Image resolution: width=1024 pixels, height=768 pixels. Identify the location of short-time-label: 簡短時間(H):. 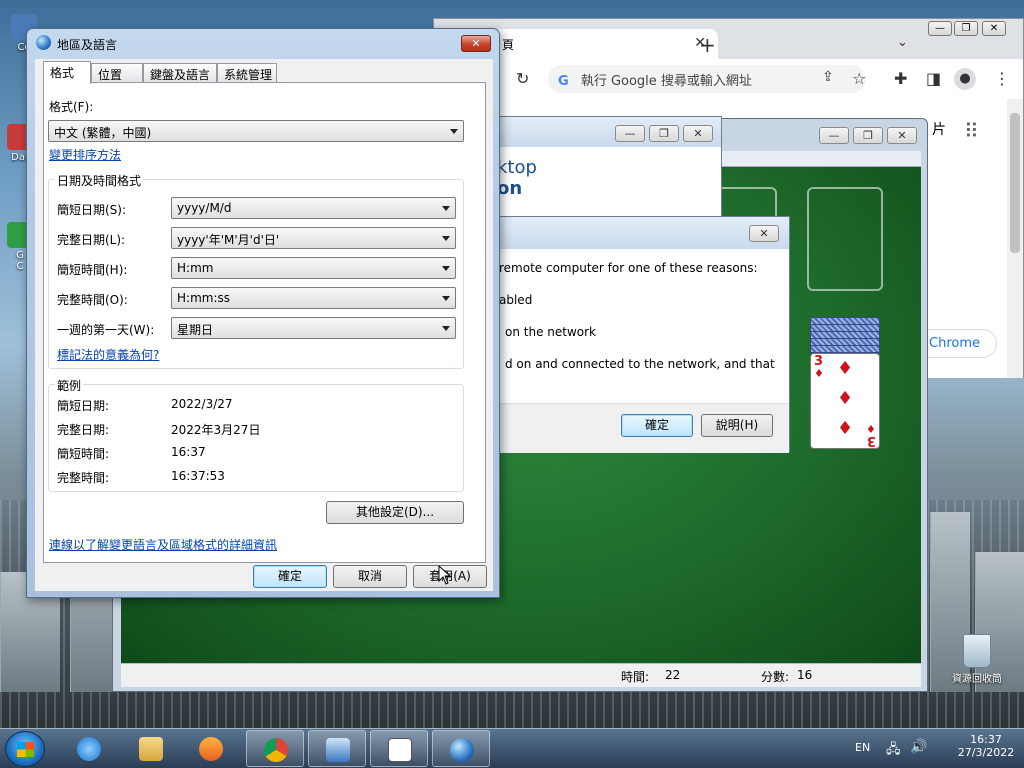
(92, 270).